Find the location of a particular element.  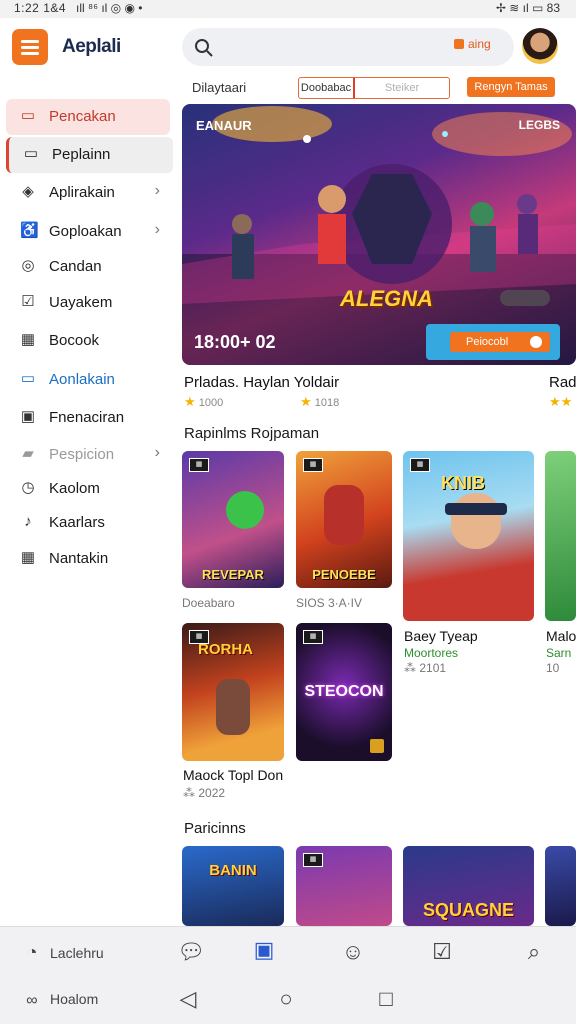

sidebar-item-label: Fnenaciran is located at coordinates (87, 417).